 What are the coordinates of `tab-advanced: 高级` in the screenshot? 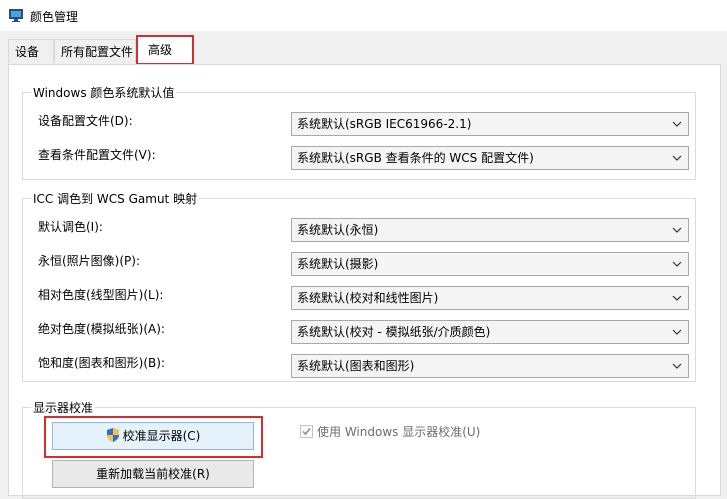 It's located at (165, 50).